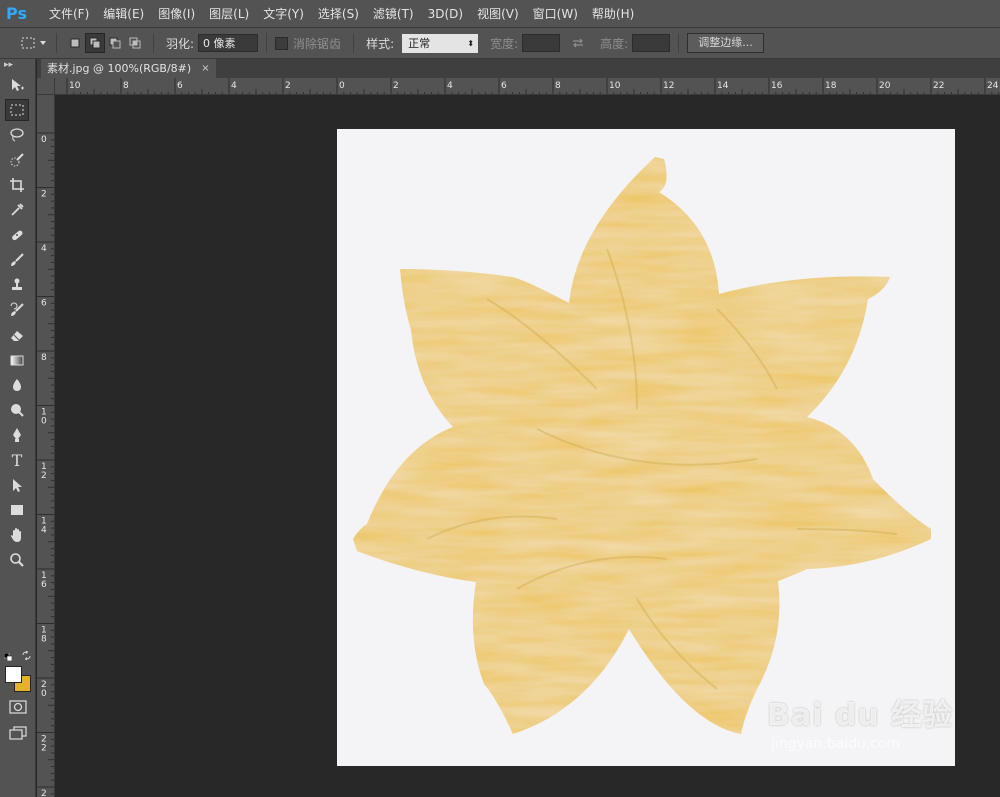  I want to click on healing-brush-tool-icon, so click(17, 235).